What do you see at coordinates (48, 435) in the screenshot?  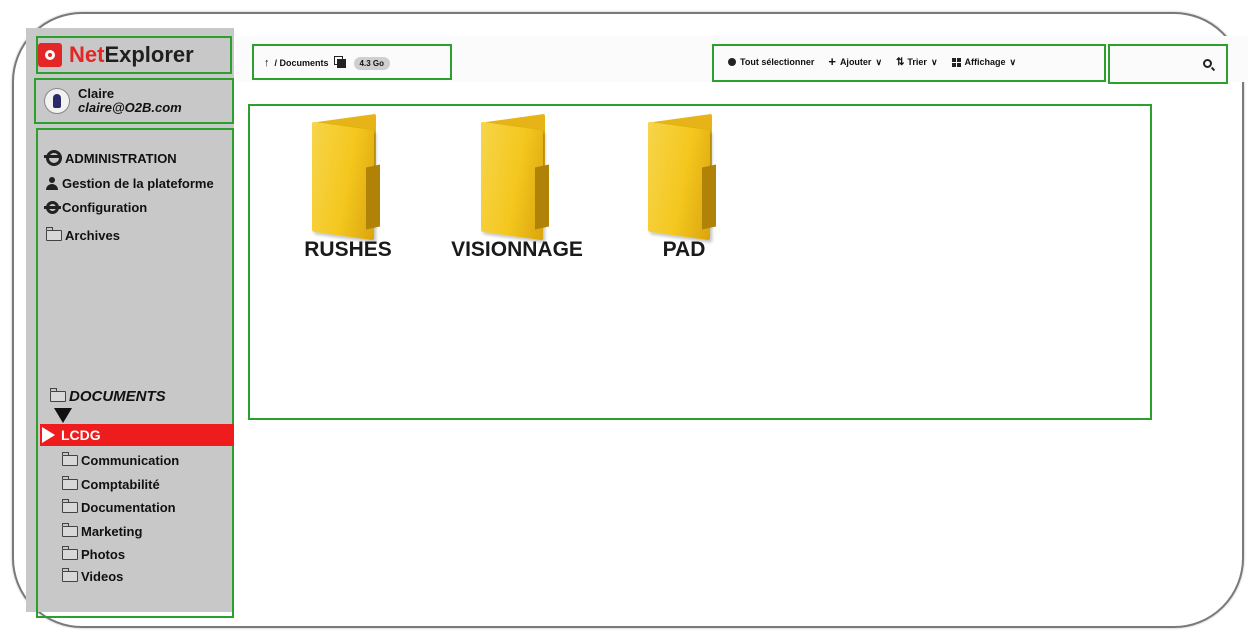 I see `play-arrow-icon` at bounding box center [48, 435].